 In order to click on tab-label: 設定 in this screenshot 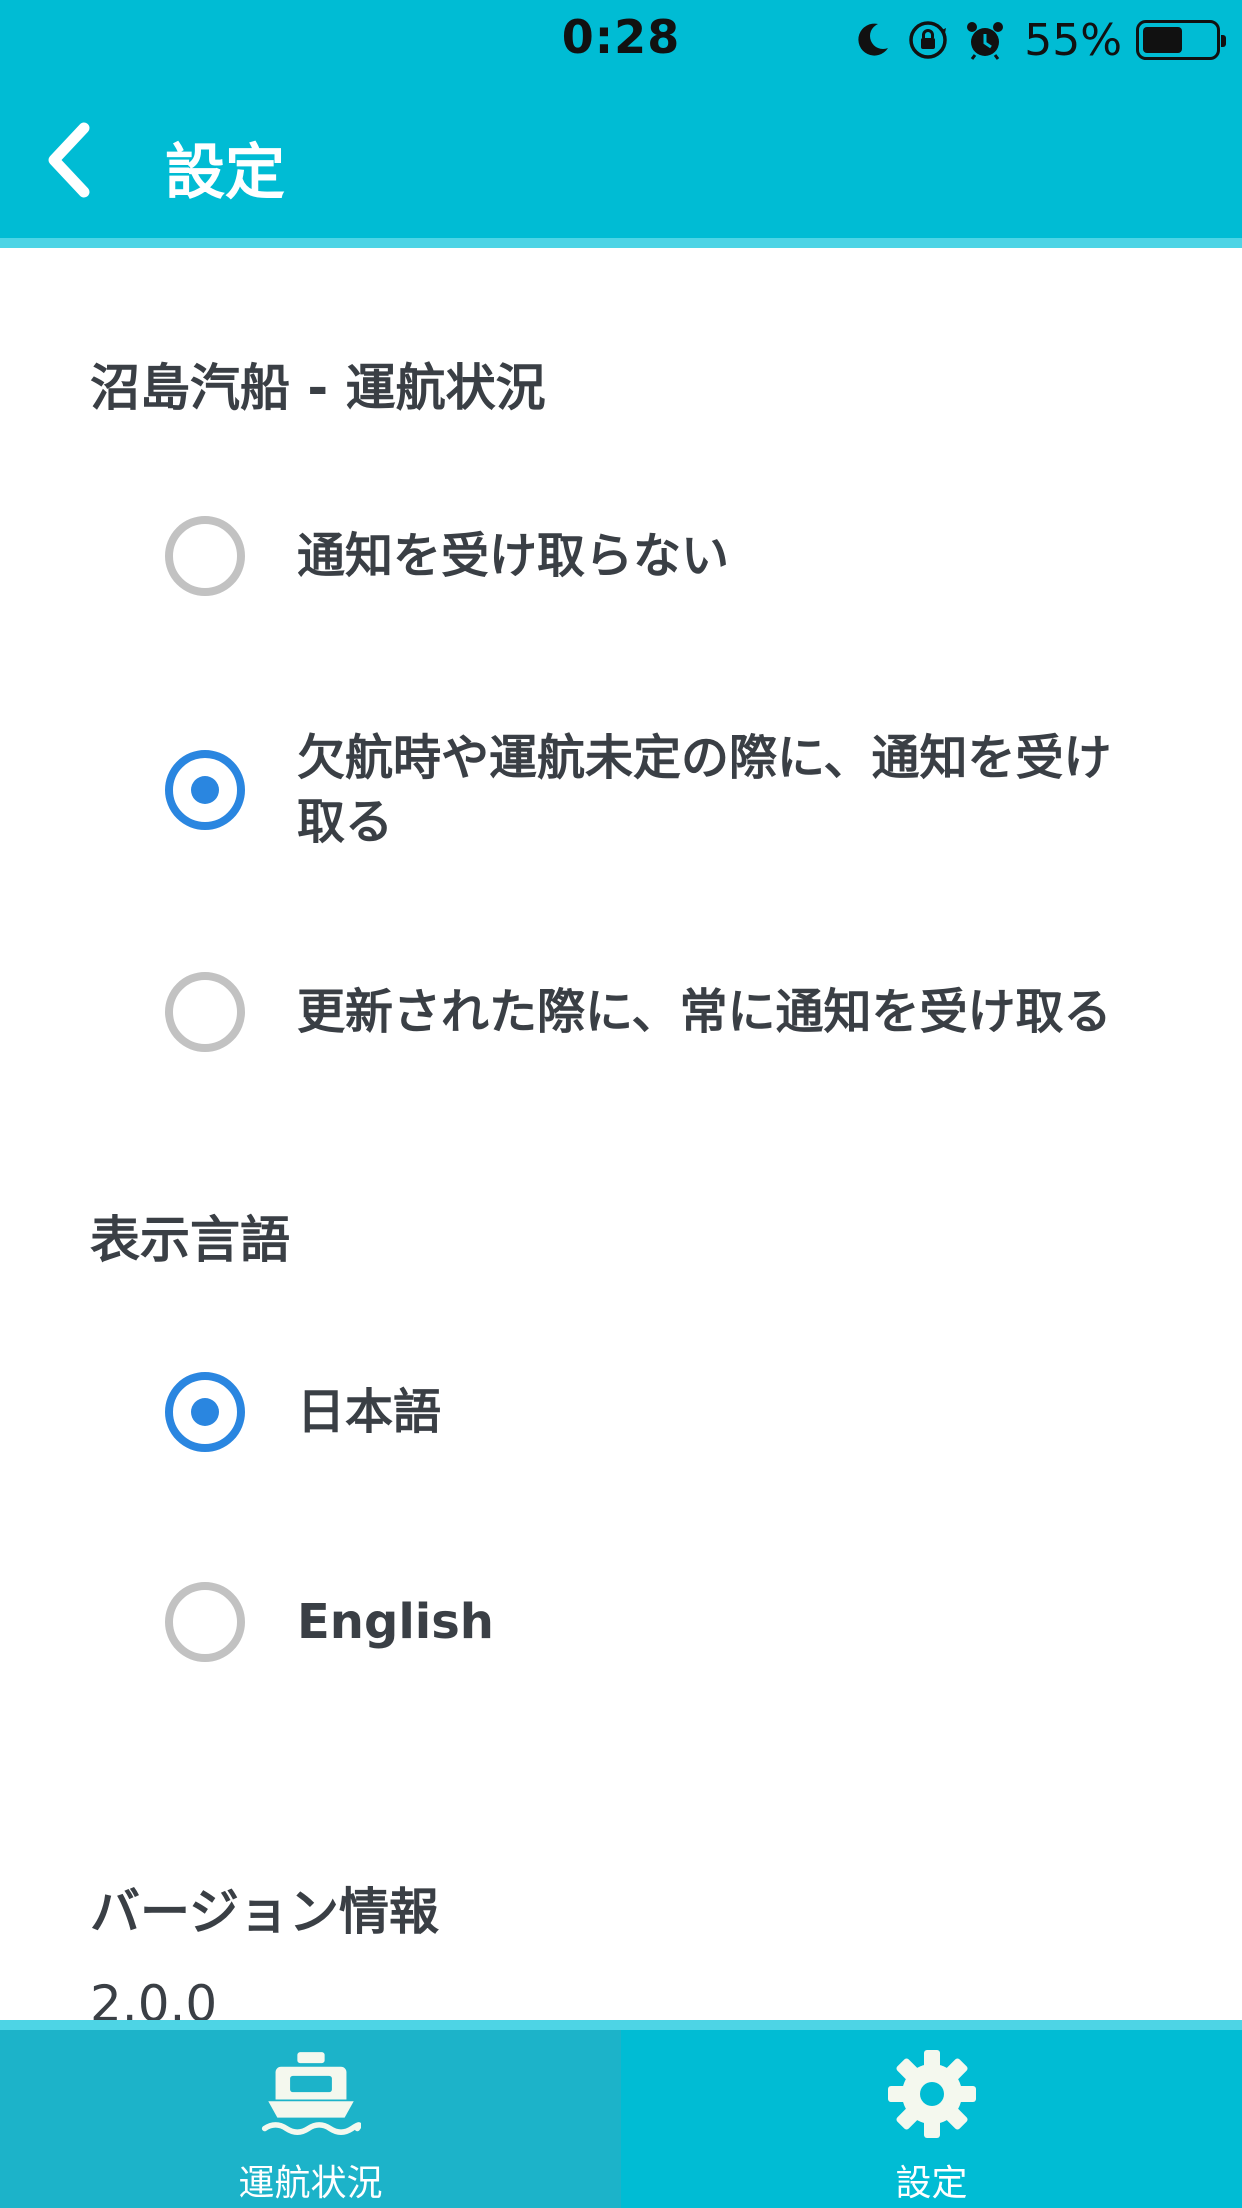, I will do `click(931, 2183)`.